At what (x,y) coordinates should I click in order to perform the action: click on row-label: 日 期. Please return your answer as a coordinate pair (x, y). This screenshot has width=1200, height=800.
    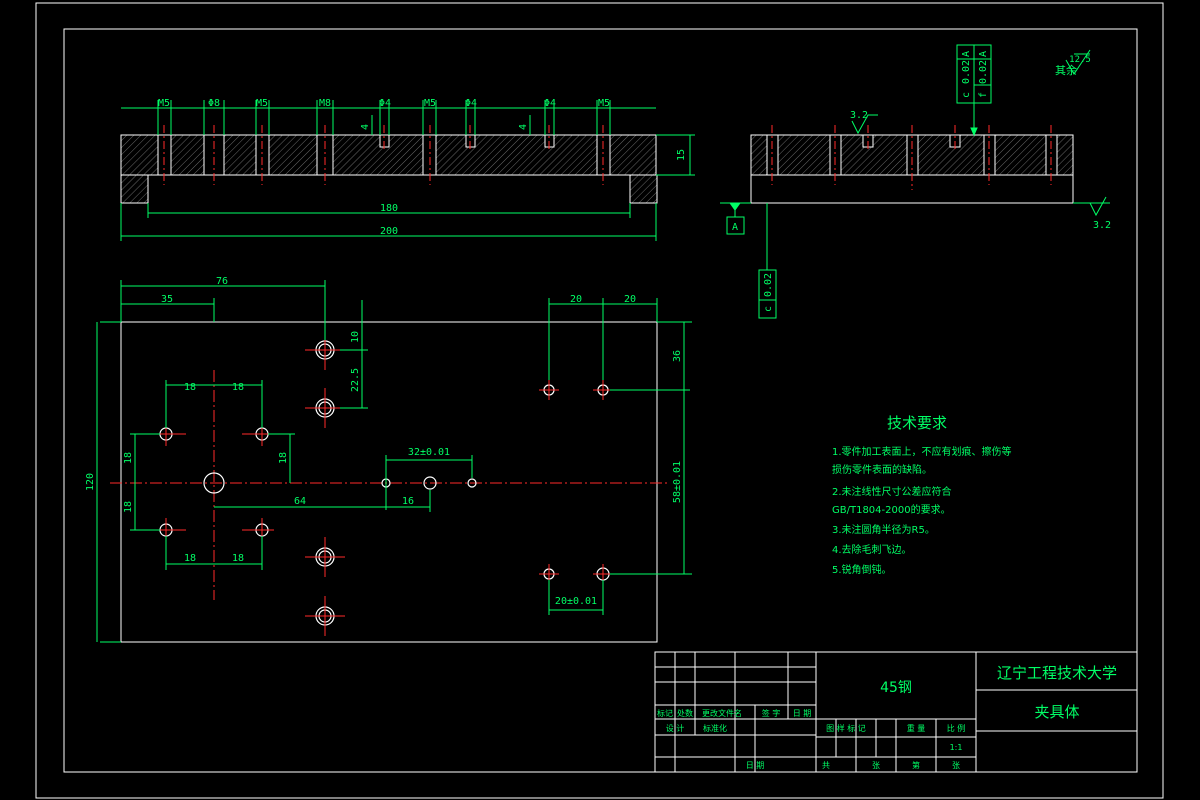
    Looking at the image, I should click on (802, 713).